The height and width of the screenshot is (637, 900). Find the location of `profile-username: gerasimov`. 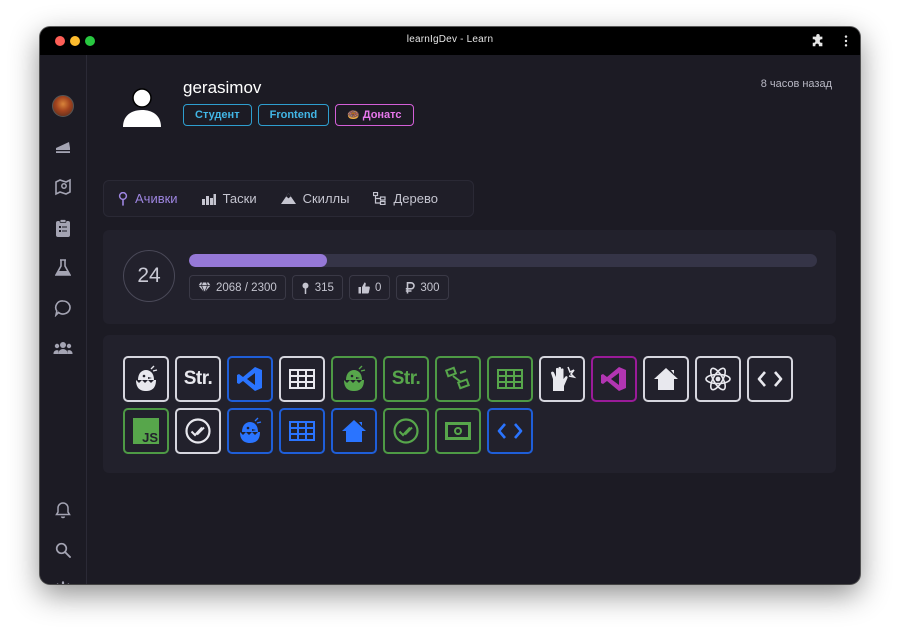

profile-username: gerasimov is located at coordinates (222, 87).